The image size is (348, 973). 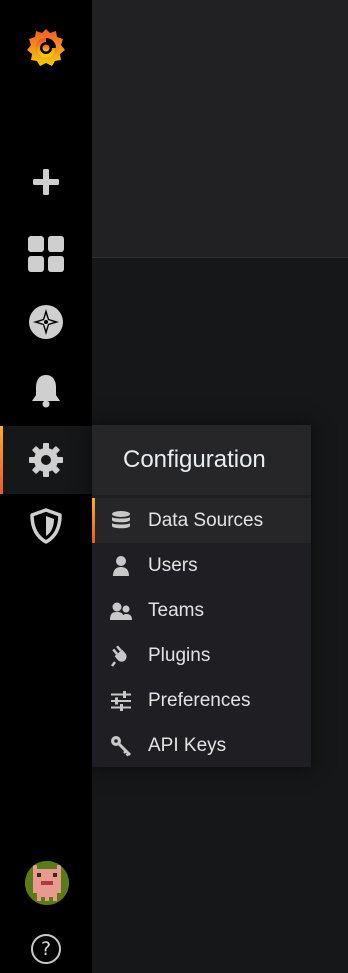 I want to click on apps-icon, so click(x=46, y=254).